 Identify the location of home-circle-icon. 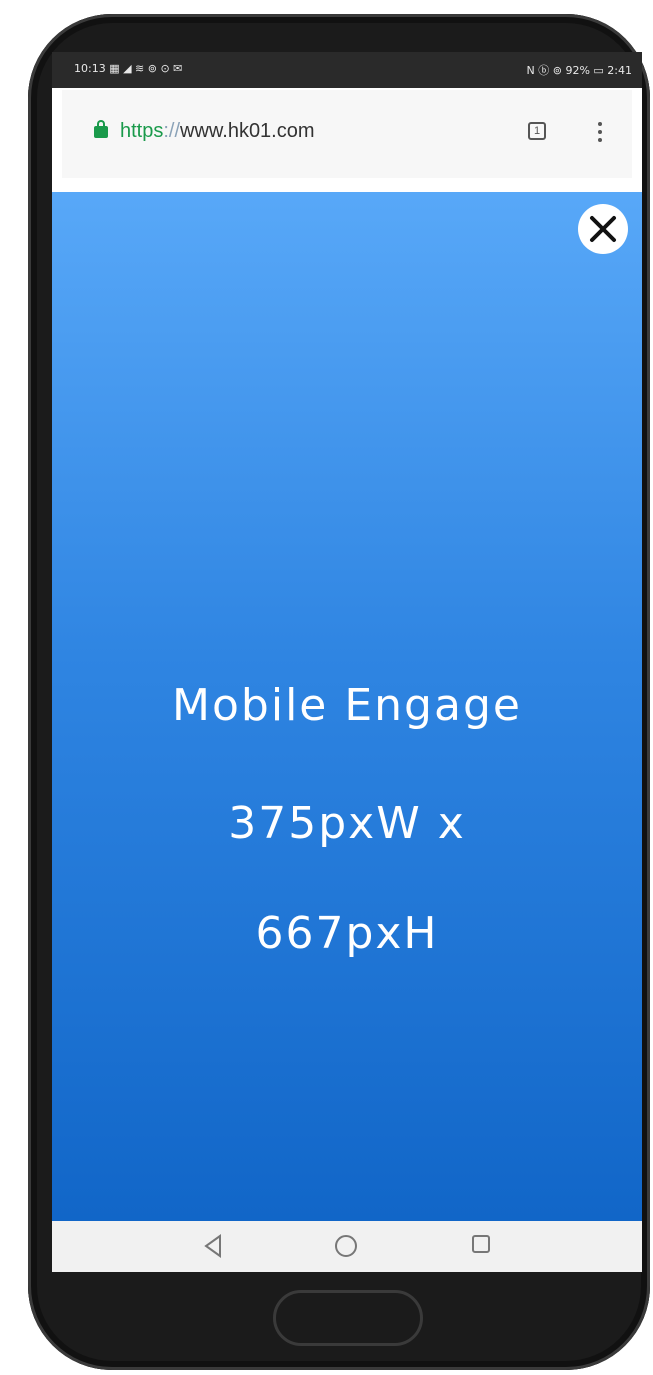
(346, 1246).